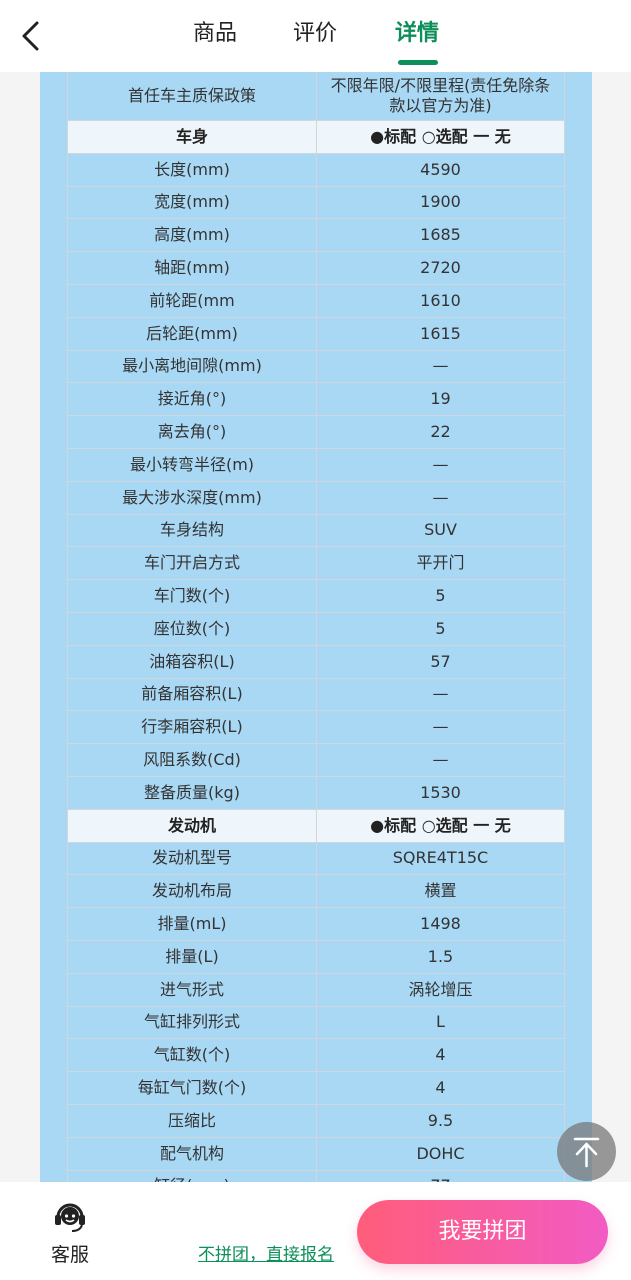 This screenshot has height=1280, width=631. I want to click on spec-value: 1610, so click(440, 300).